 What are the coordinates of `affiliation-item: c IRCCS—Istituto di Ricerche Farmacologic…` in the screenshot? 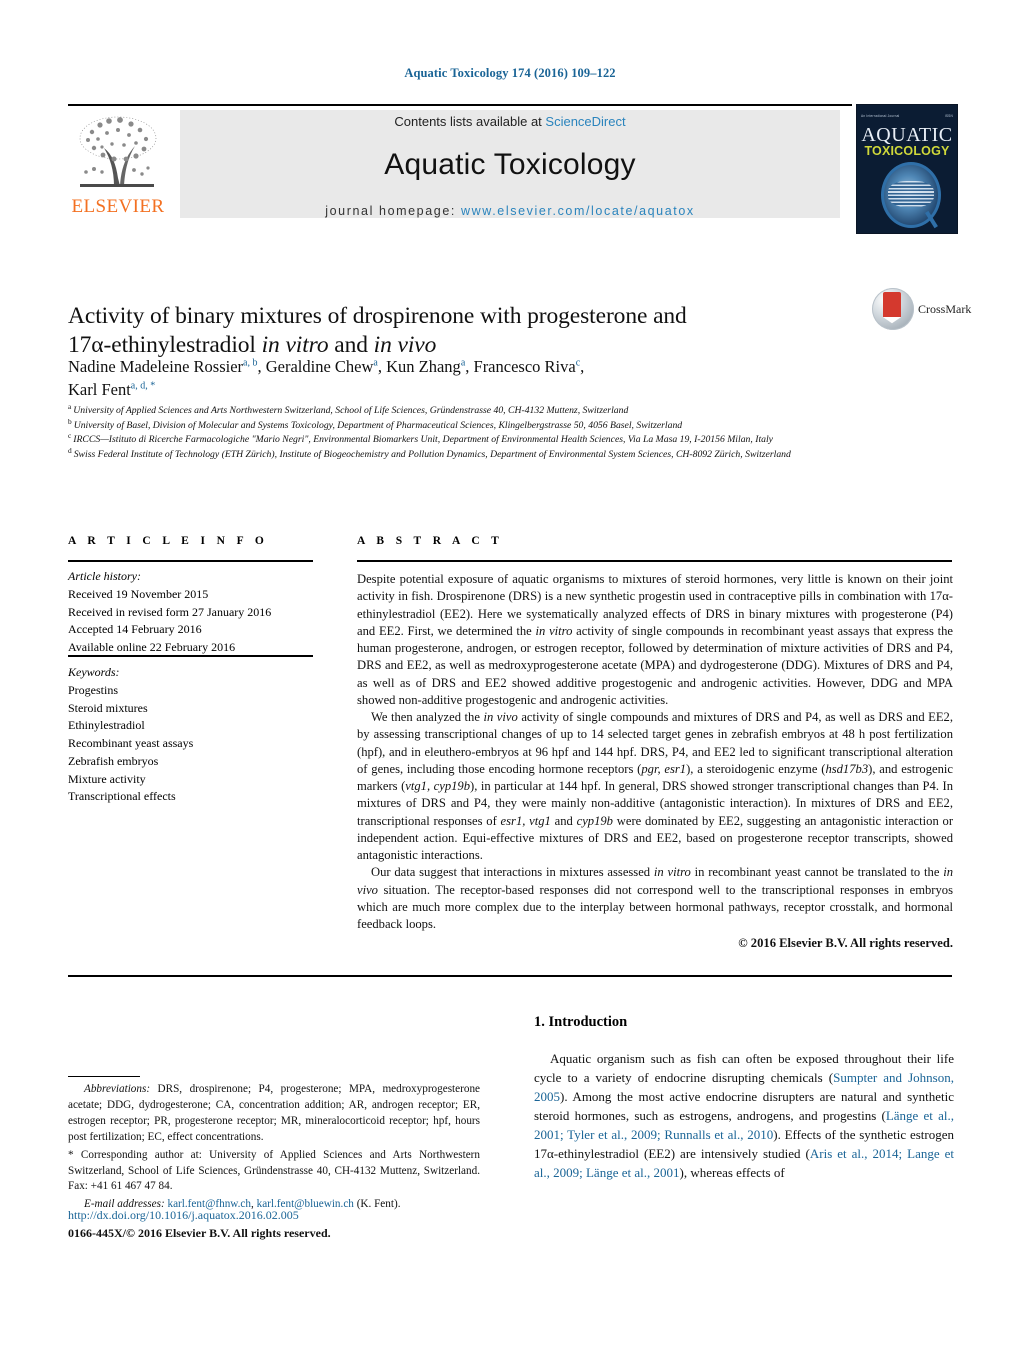 It's located at (498, 440).